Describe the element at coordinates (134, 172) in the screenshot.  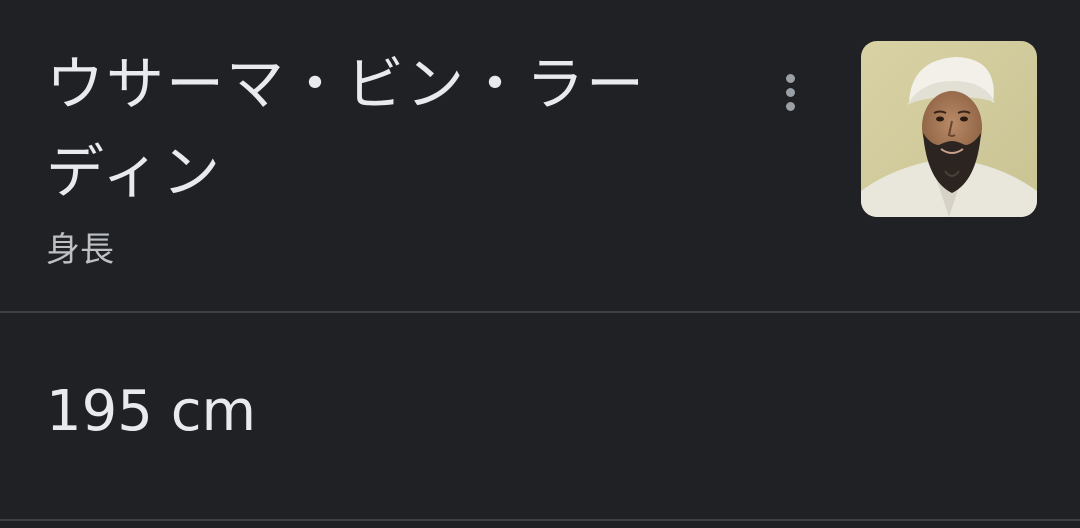
I see `entity-title-line-2: ディン` at that location.